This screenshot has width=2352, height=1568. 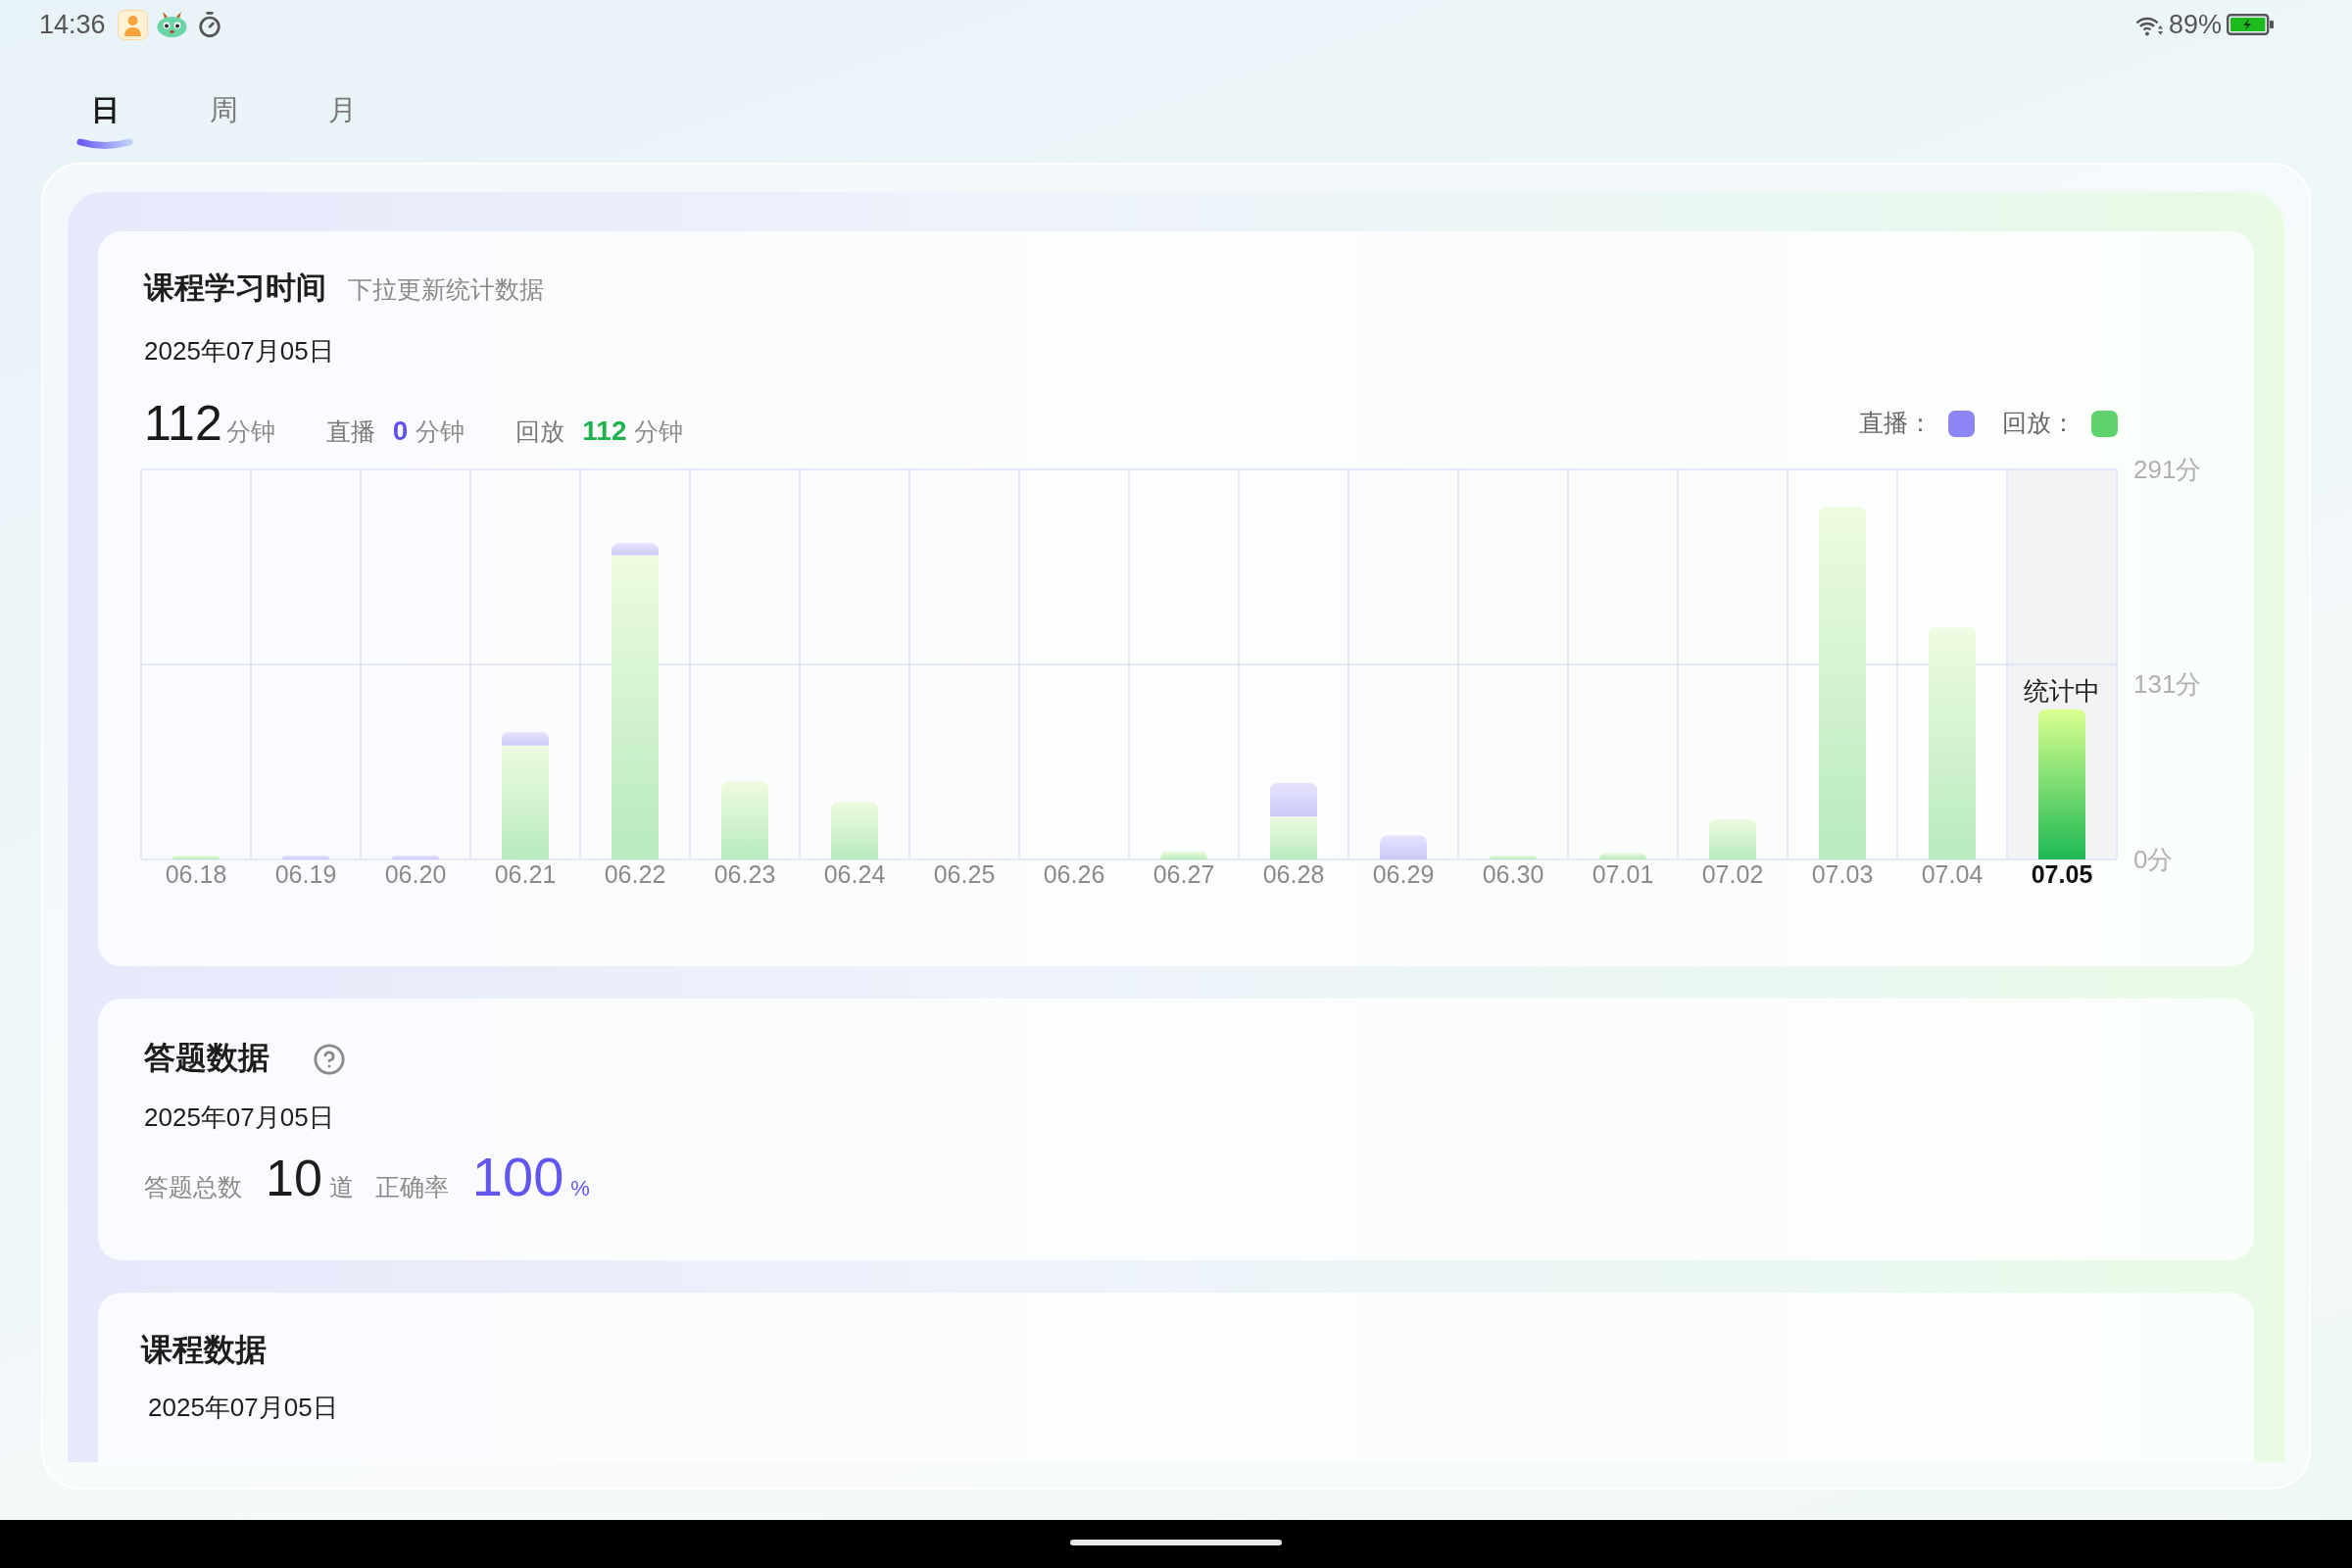 What do you see at coordinates (72, 24) in the screenshot?
I see `status-time: 14:36` at bounding box center [72, 24].